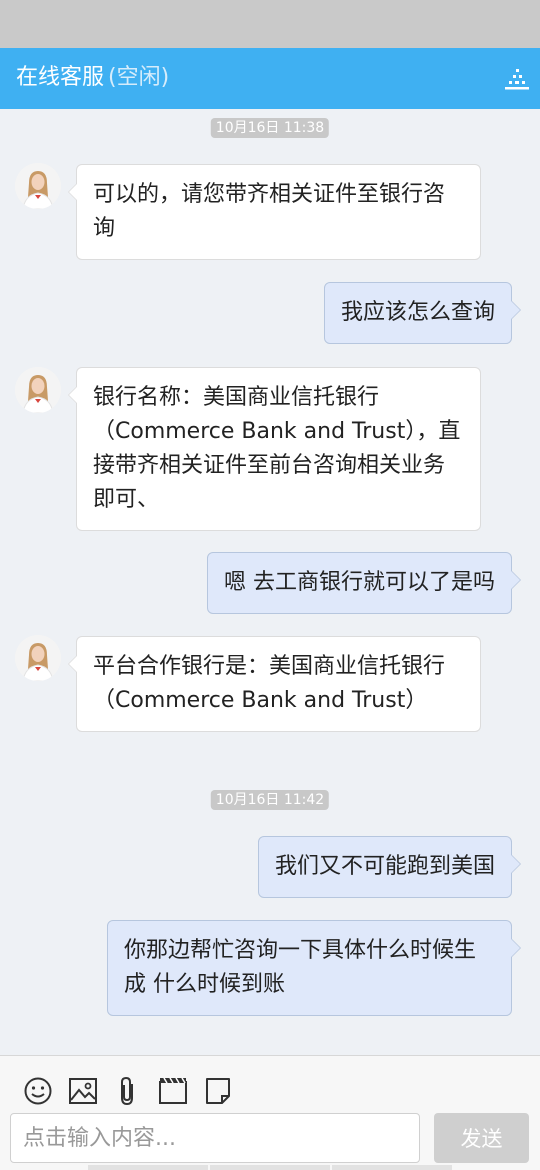 The width and height of the screenshot is (540, 1170). Describe the element at coordinates (389, 867) in the screenshot. I see `user-message: 我们又不可能跑到美国` at that location.